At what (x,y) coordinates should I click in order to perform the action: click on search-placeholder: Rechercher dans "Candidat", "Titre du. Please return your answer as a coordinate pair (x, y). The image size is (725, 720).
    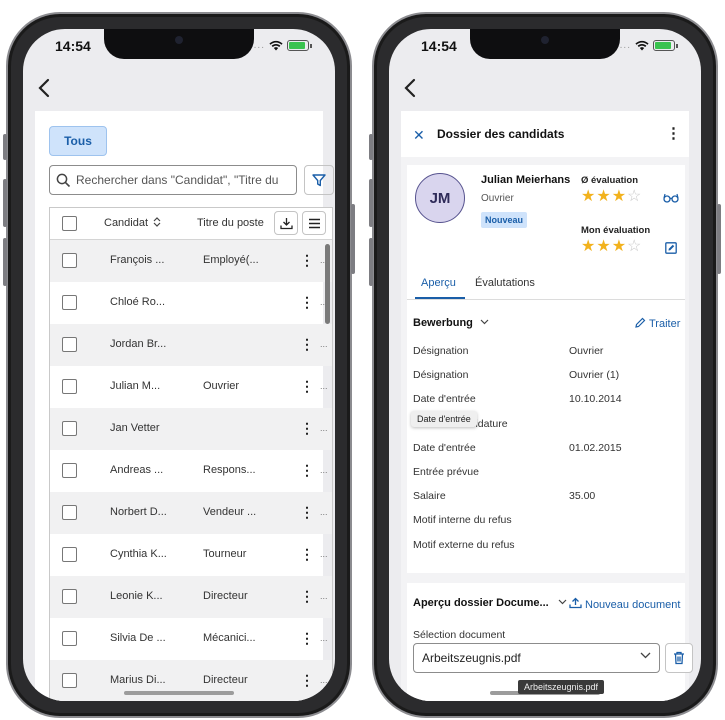
    Looking at the image, I should click on (177, 180).